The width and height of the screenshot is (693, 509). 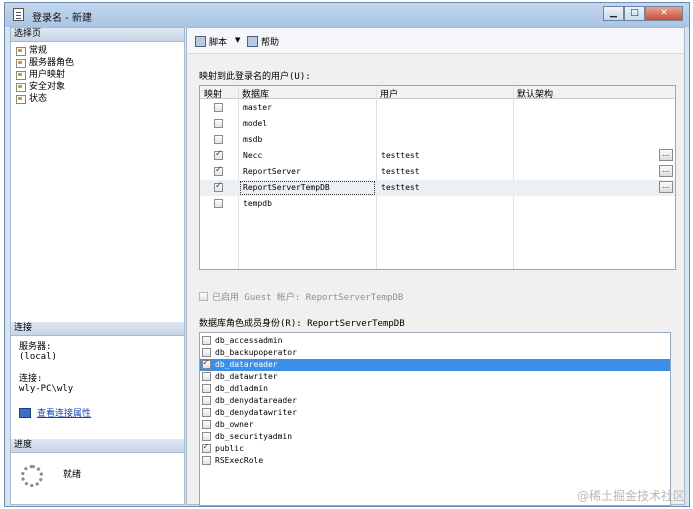 What do you see at coordinates (218, 139) in the screenshot?
I see `map-checkbox-msdb` at bounding box center [218, 139].